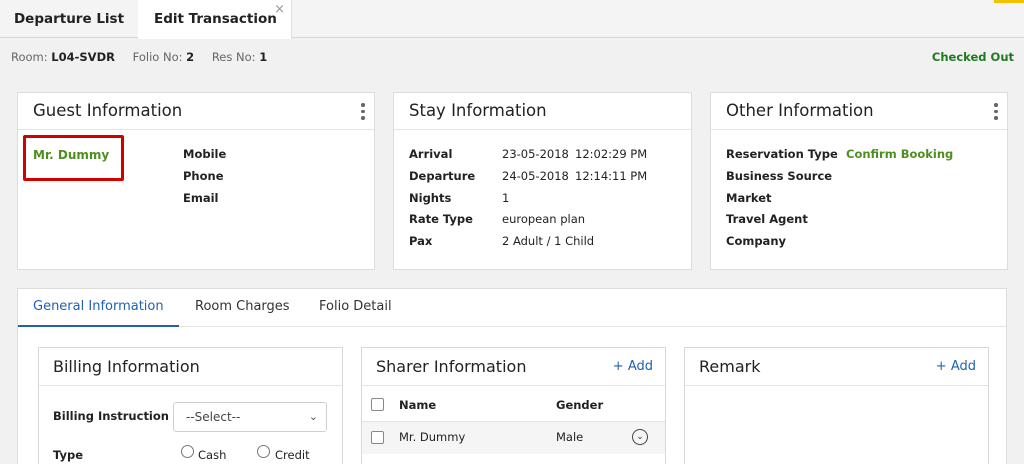 The height and width of the screenshot is (464, 1024). I want to click on departure-date: 24-05-2018, so click(535, 176).